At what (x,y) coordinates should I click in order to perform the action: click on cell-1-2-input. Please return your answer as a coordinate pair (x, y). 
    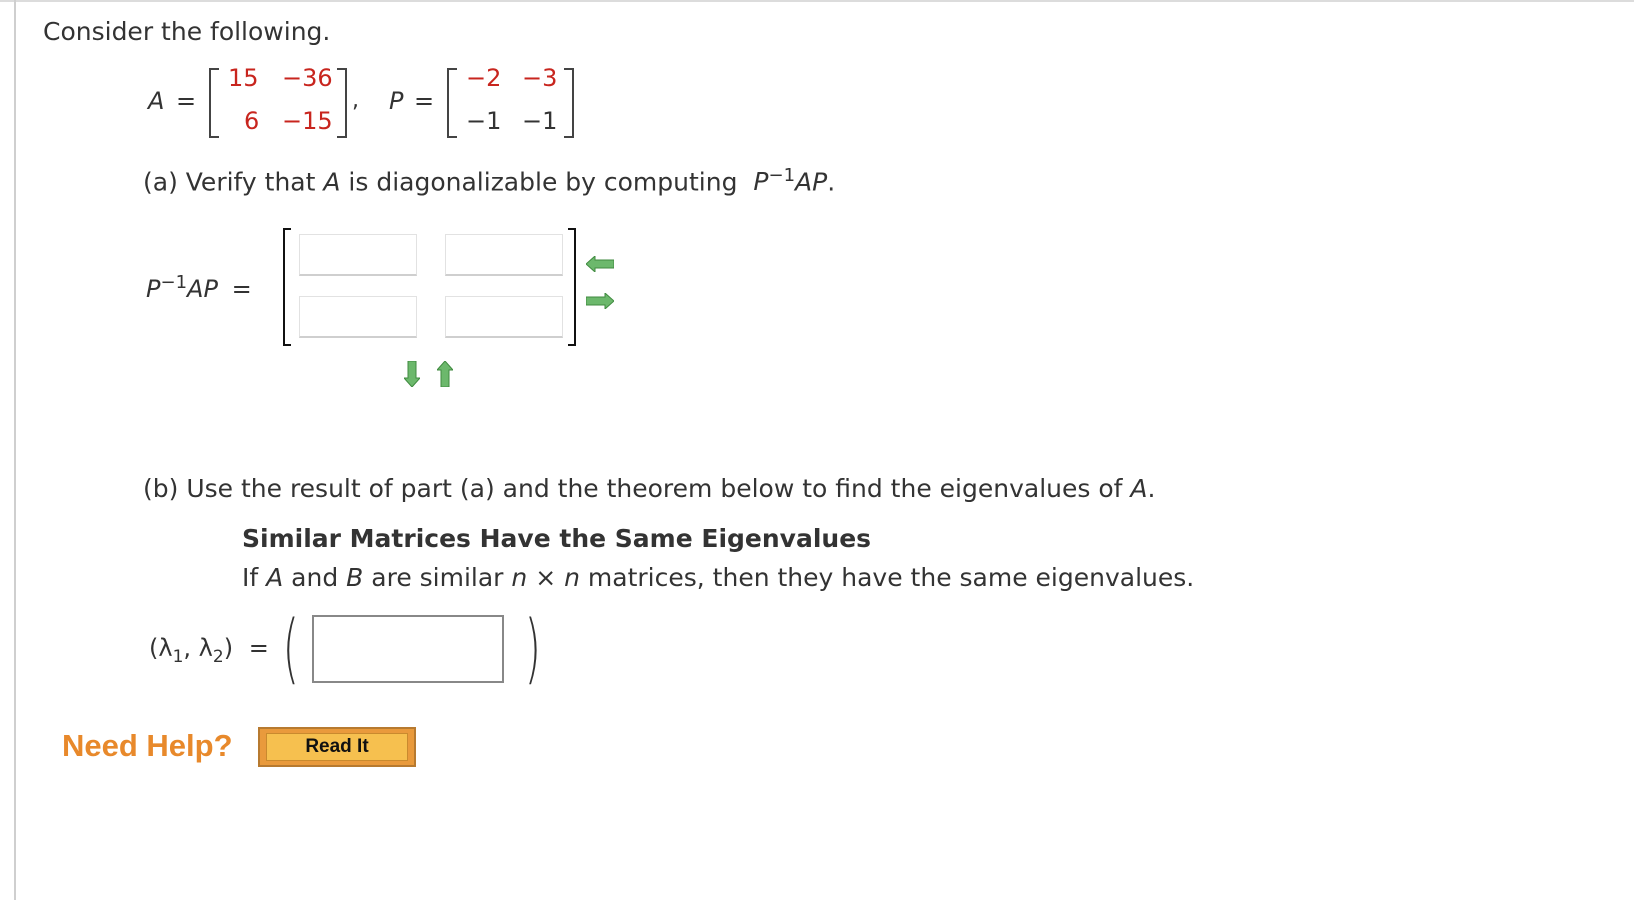
    Looking at the image, I should click on (504, 254).